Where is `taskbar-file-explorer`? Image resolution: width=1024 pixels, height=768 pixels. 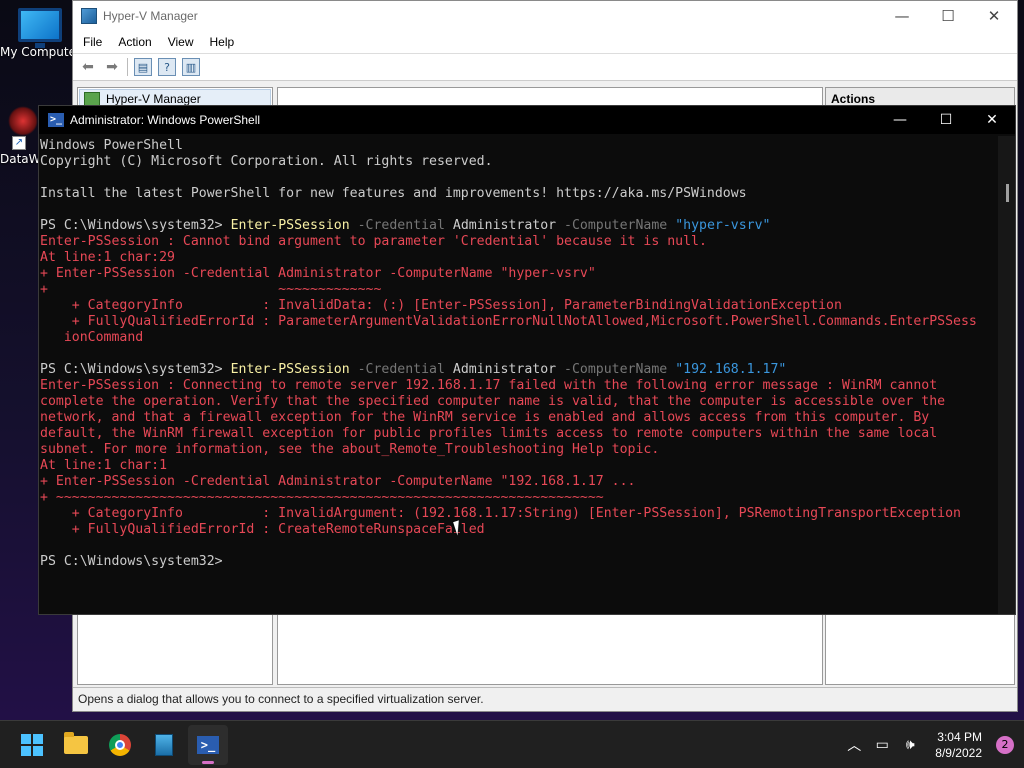 taskbar-file-explorer is located at coordinates (76, 745).